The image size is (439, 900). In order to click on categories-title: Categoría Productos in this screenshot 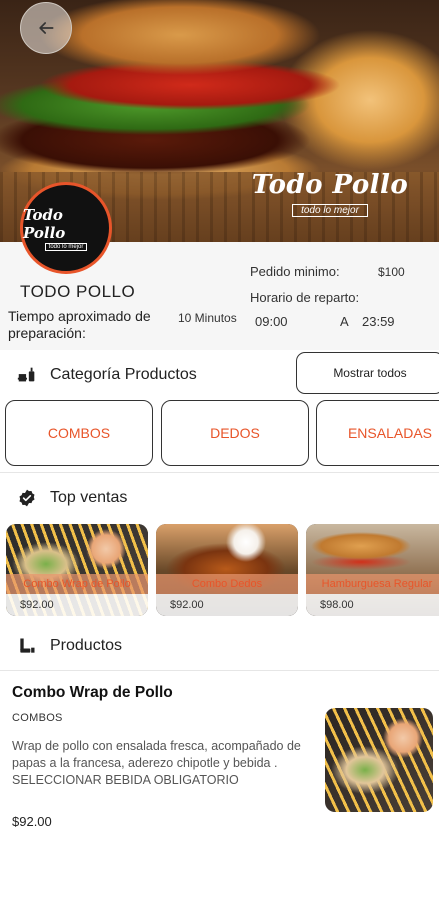, I will do `click(123, 374)`.